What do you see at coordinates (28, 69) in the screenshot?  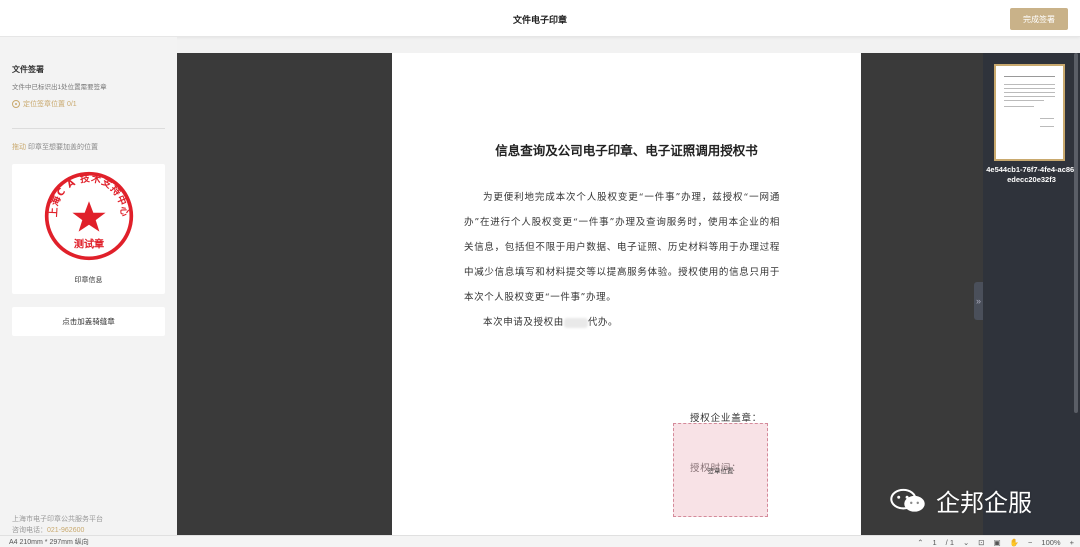 I see `sign-section-title: 文件签署` at bounding box center [28, 69].